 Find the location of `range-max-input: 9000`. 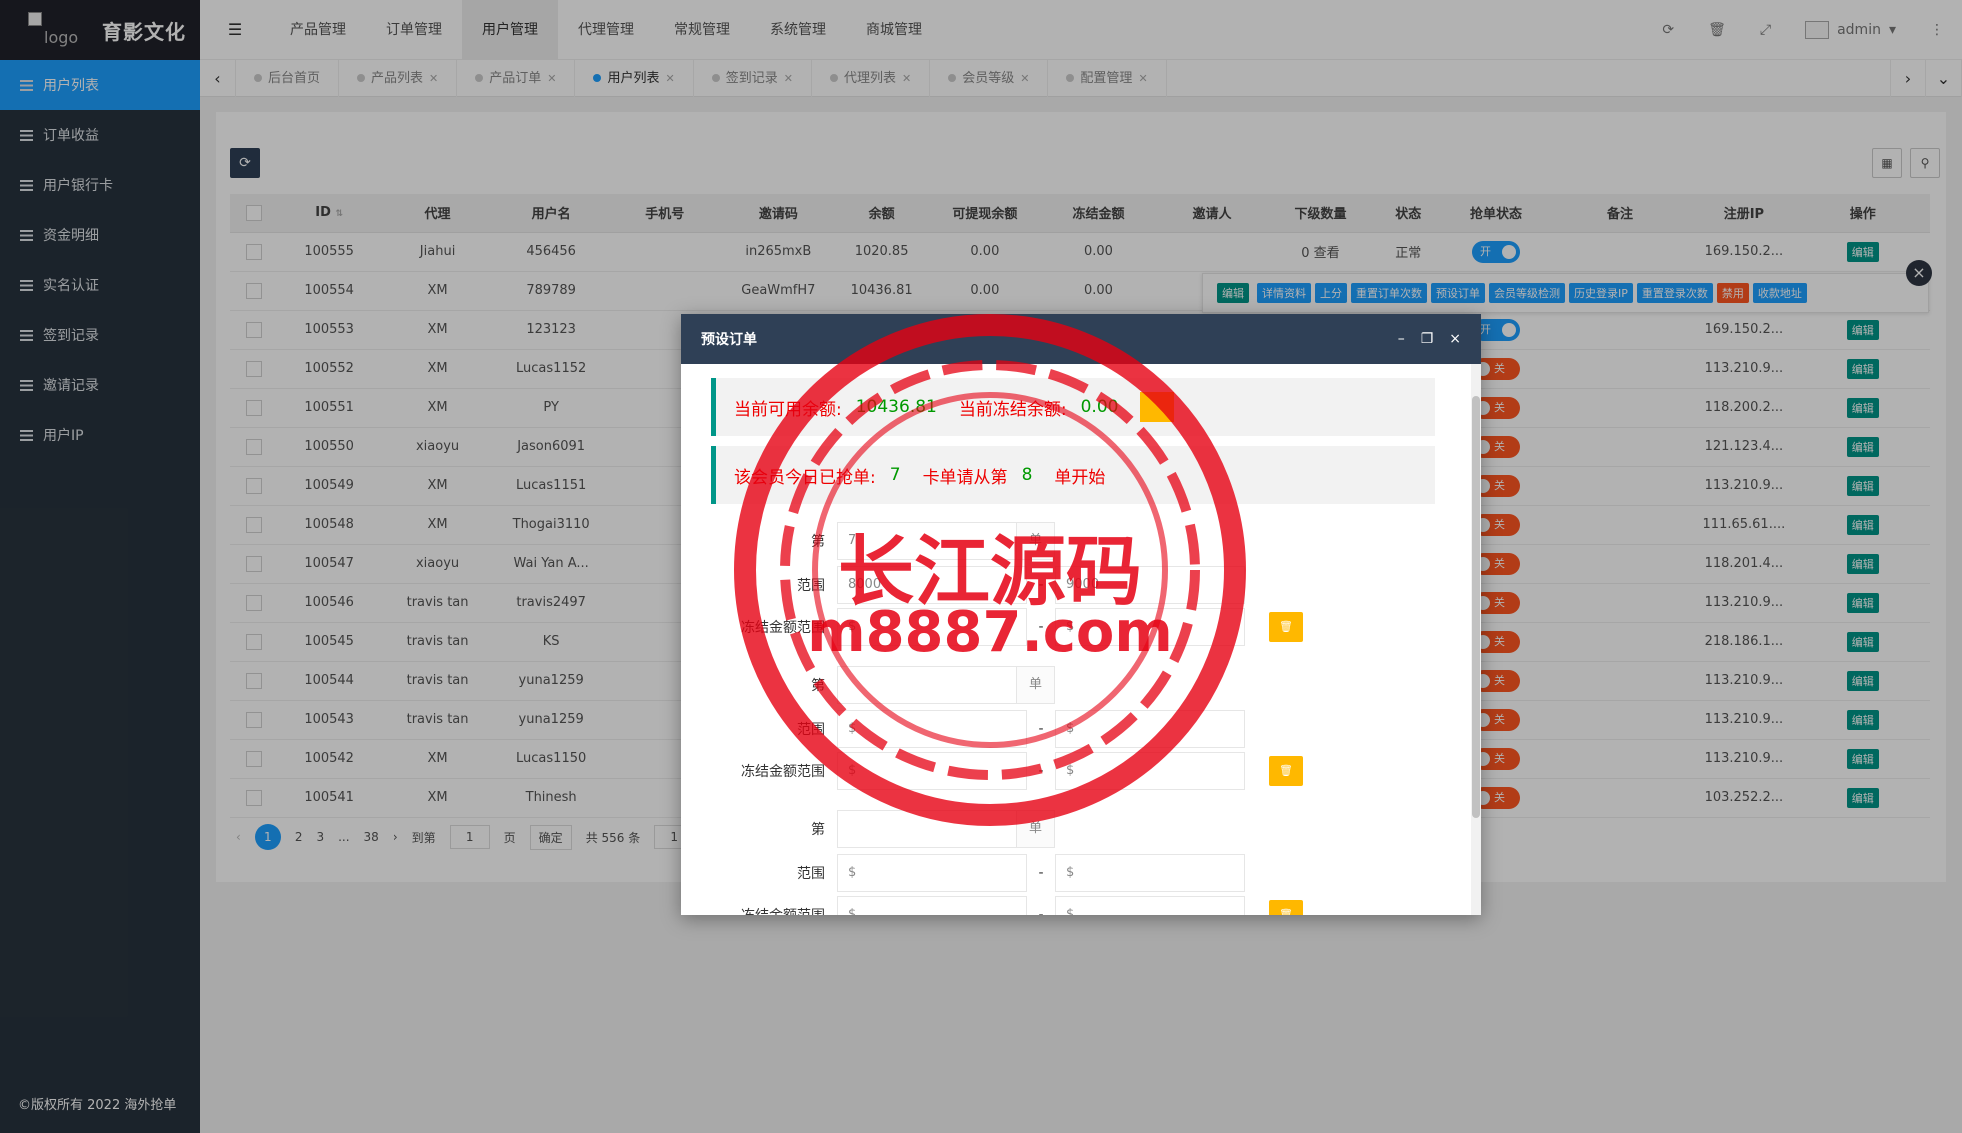

range-max-input: 9000 is located at coordinates (1150, 585).